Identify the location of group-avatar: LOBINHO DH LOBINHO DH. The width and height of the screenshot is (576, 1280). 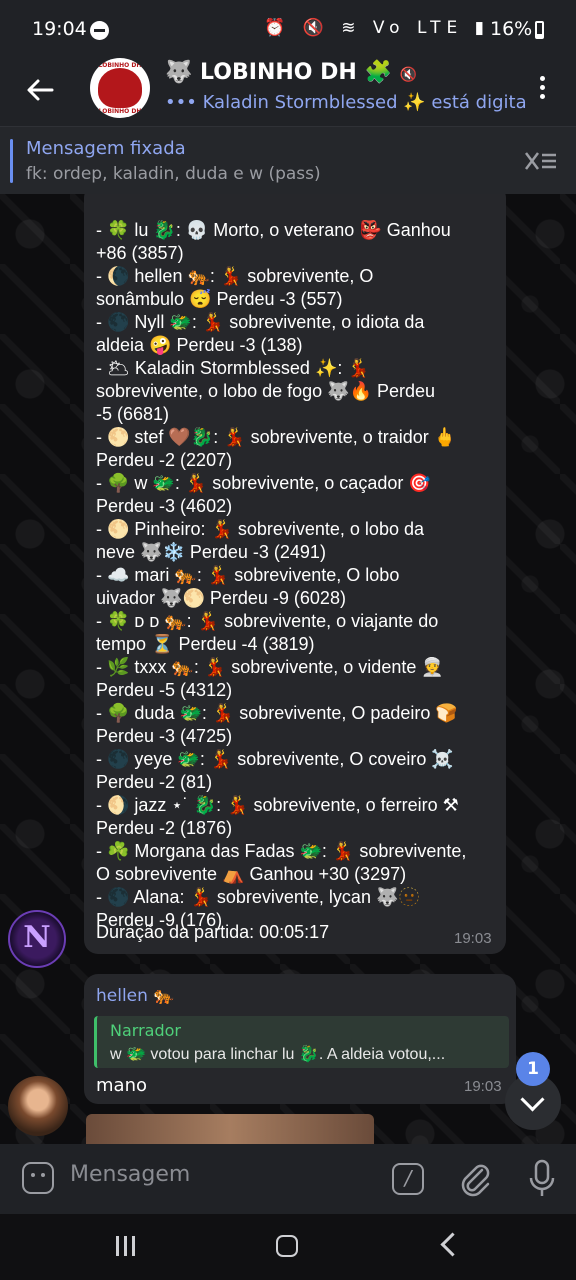
(120, 88).